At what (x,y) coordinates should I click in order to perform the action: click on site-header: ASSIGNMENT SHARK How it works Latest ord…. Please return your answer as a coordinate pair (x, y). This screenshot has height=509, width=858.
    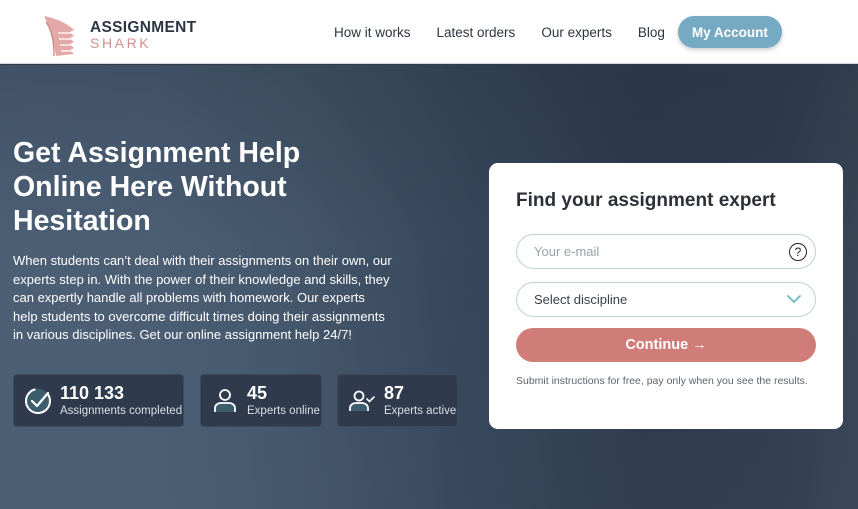
    Looking at the image, I should click on (429, 32).